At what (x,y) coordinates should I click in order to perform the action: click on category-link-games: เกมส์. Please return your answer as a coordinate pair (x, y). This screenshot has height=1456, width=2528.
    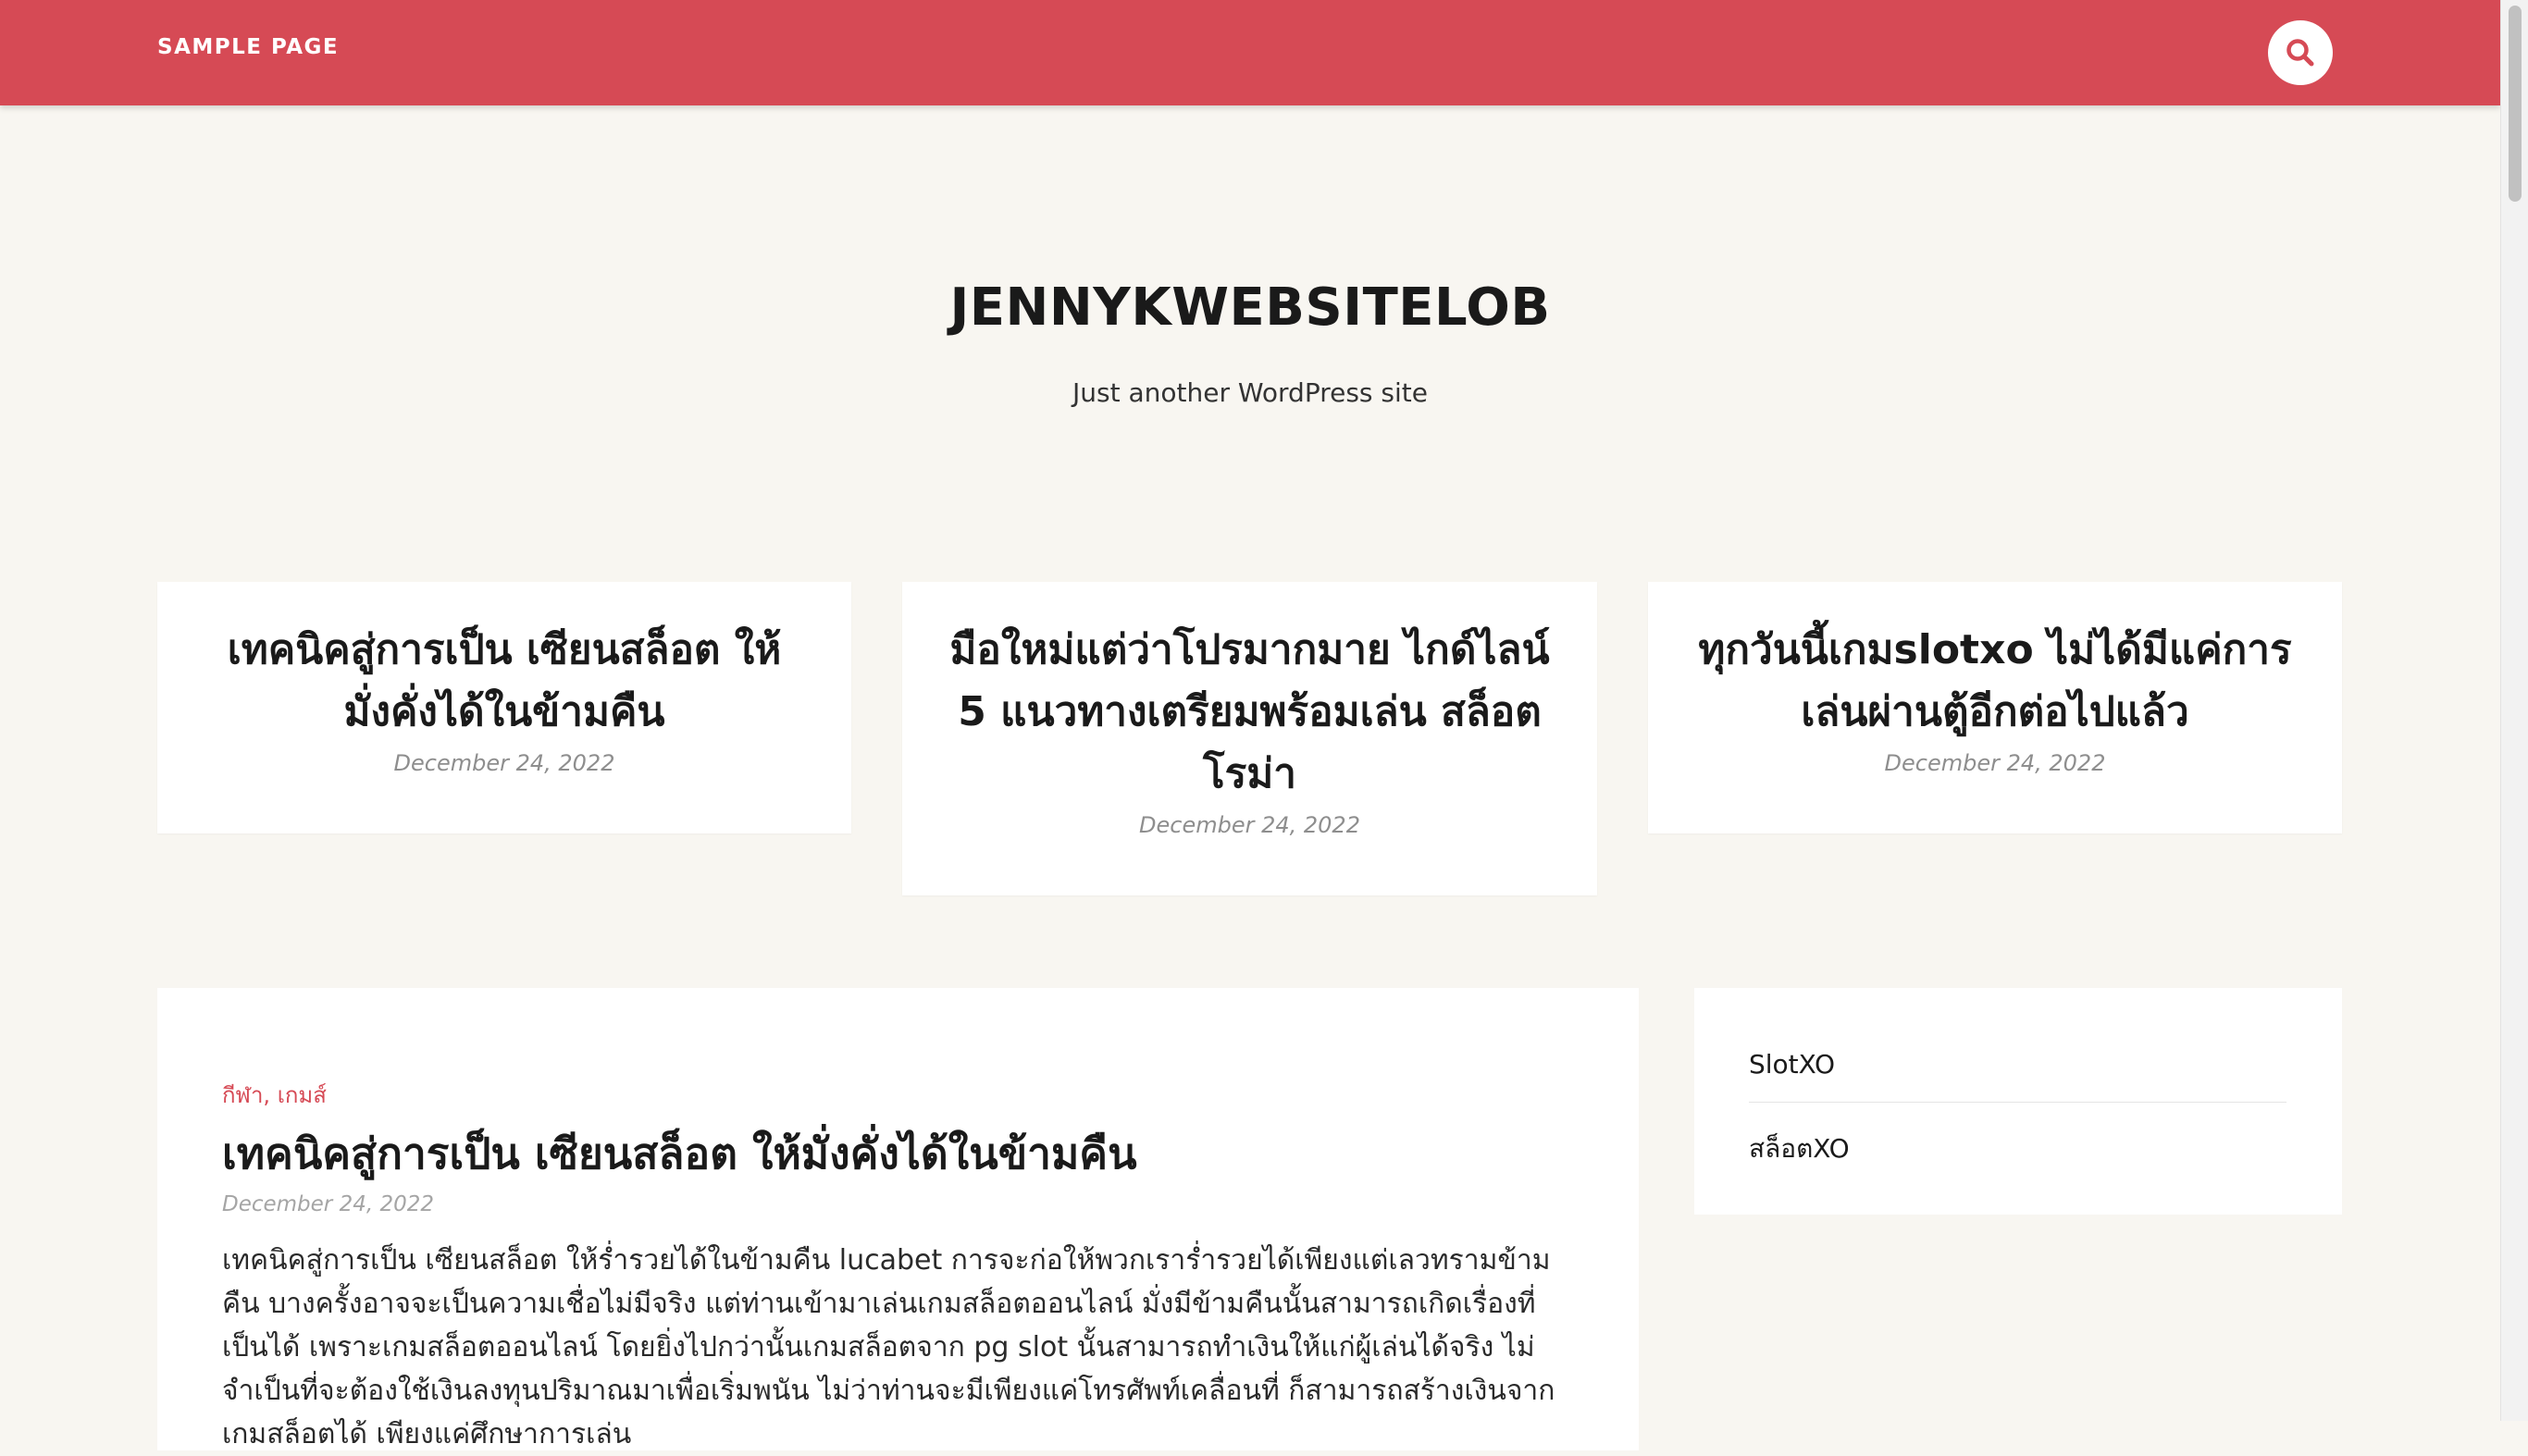
    Looking at the image, I should click on (302, 1095).